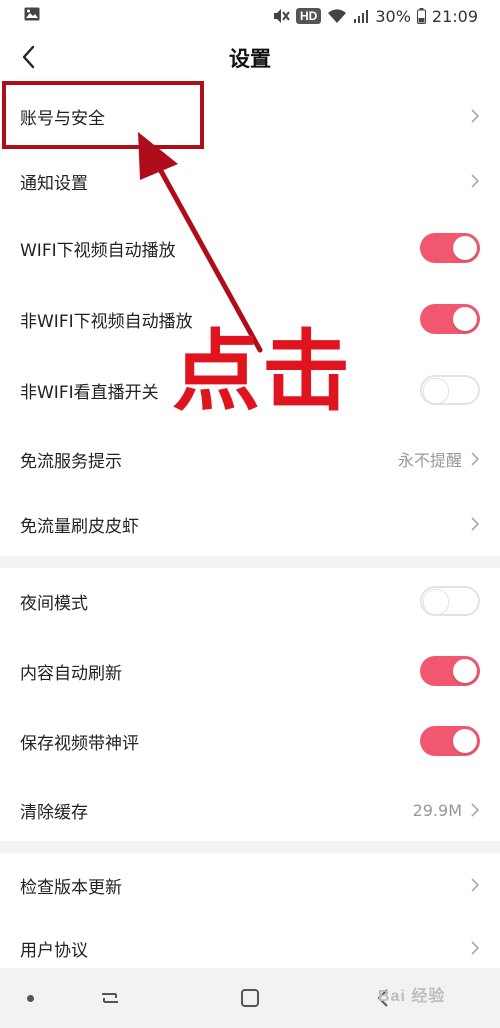 The width and height of the screenshot is (500, 1028). I want to click on wifi-icon, so click(337, 16).